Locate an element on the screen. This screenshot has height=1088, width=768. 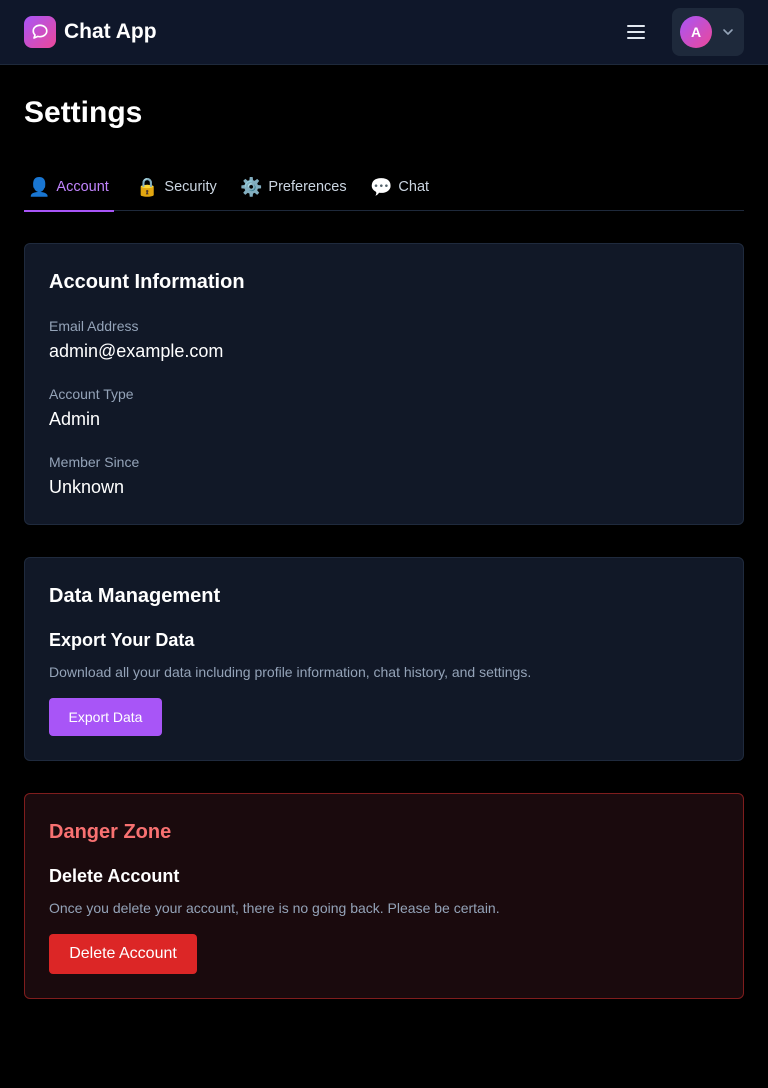
account-type-label: Account Type is located at coordinates (91, 394).